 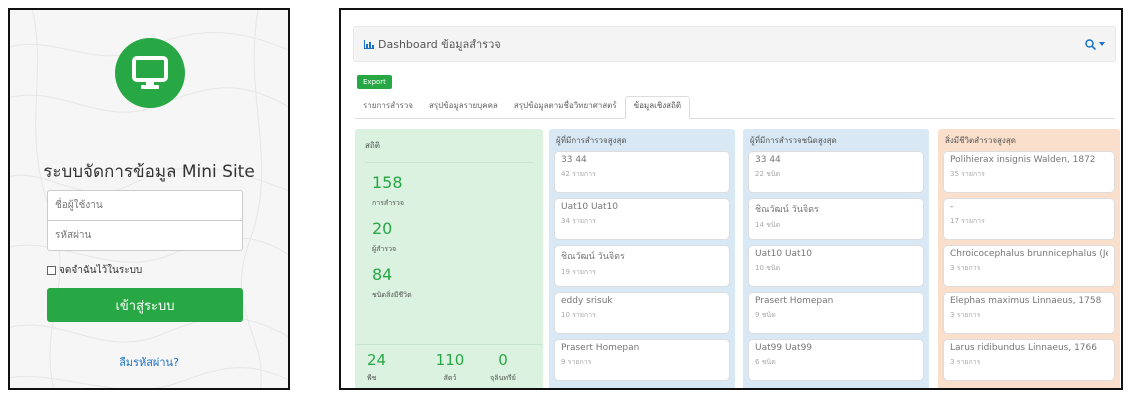 What do you see at coordinates (387, 182) in the screenshot?
I see `stat-value: 158` at bounding box center [387, 182].